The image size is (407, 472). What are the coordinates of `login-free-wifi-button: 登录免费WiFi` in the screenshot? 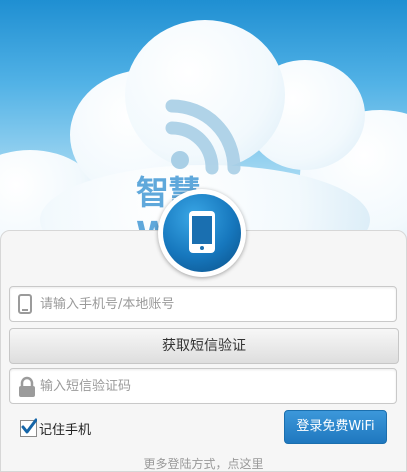 It's located at (335, 427).